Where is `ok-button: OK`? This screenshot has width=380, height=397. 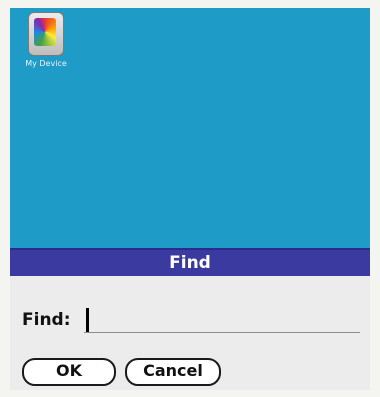 ok-button: OK is located at coordinates (69, 372).